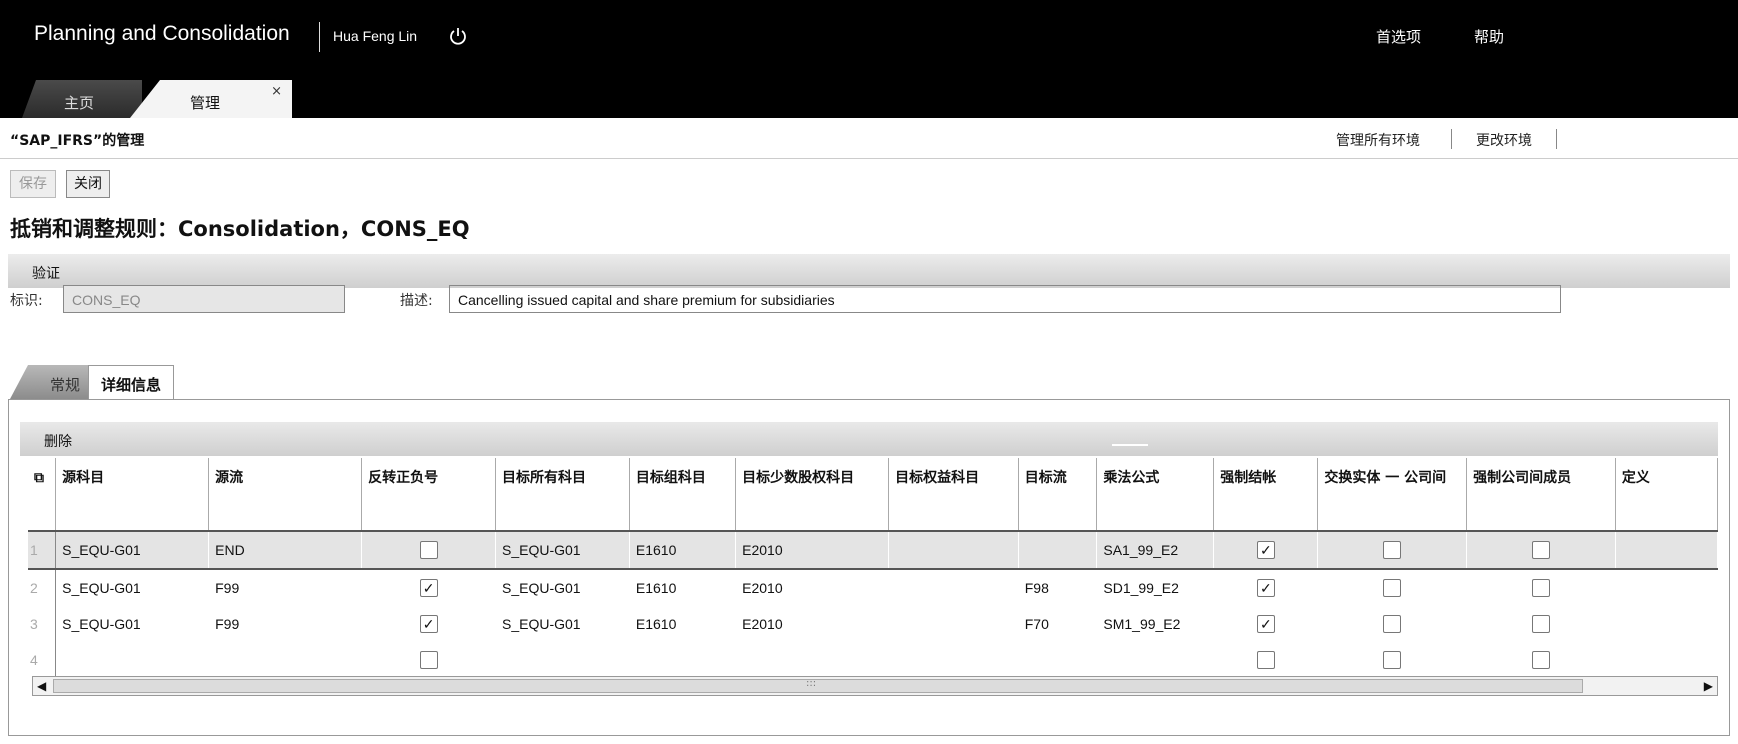 The height and width of the screenshot is (744, 1738). I want to click on tab-details: 详细信息, so click(131, 382).